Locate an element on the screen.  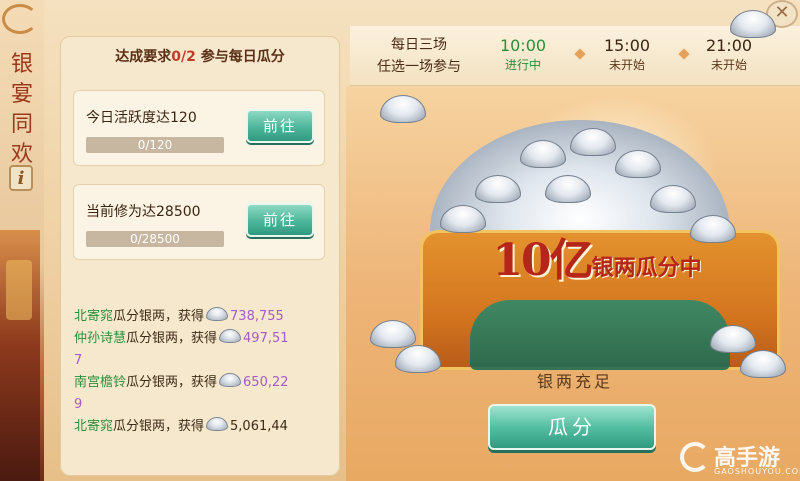
feed-amount: 497,51 is located at coordinates (266, 338).